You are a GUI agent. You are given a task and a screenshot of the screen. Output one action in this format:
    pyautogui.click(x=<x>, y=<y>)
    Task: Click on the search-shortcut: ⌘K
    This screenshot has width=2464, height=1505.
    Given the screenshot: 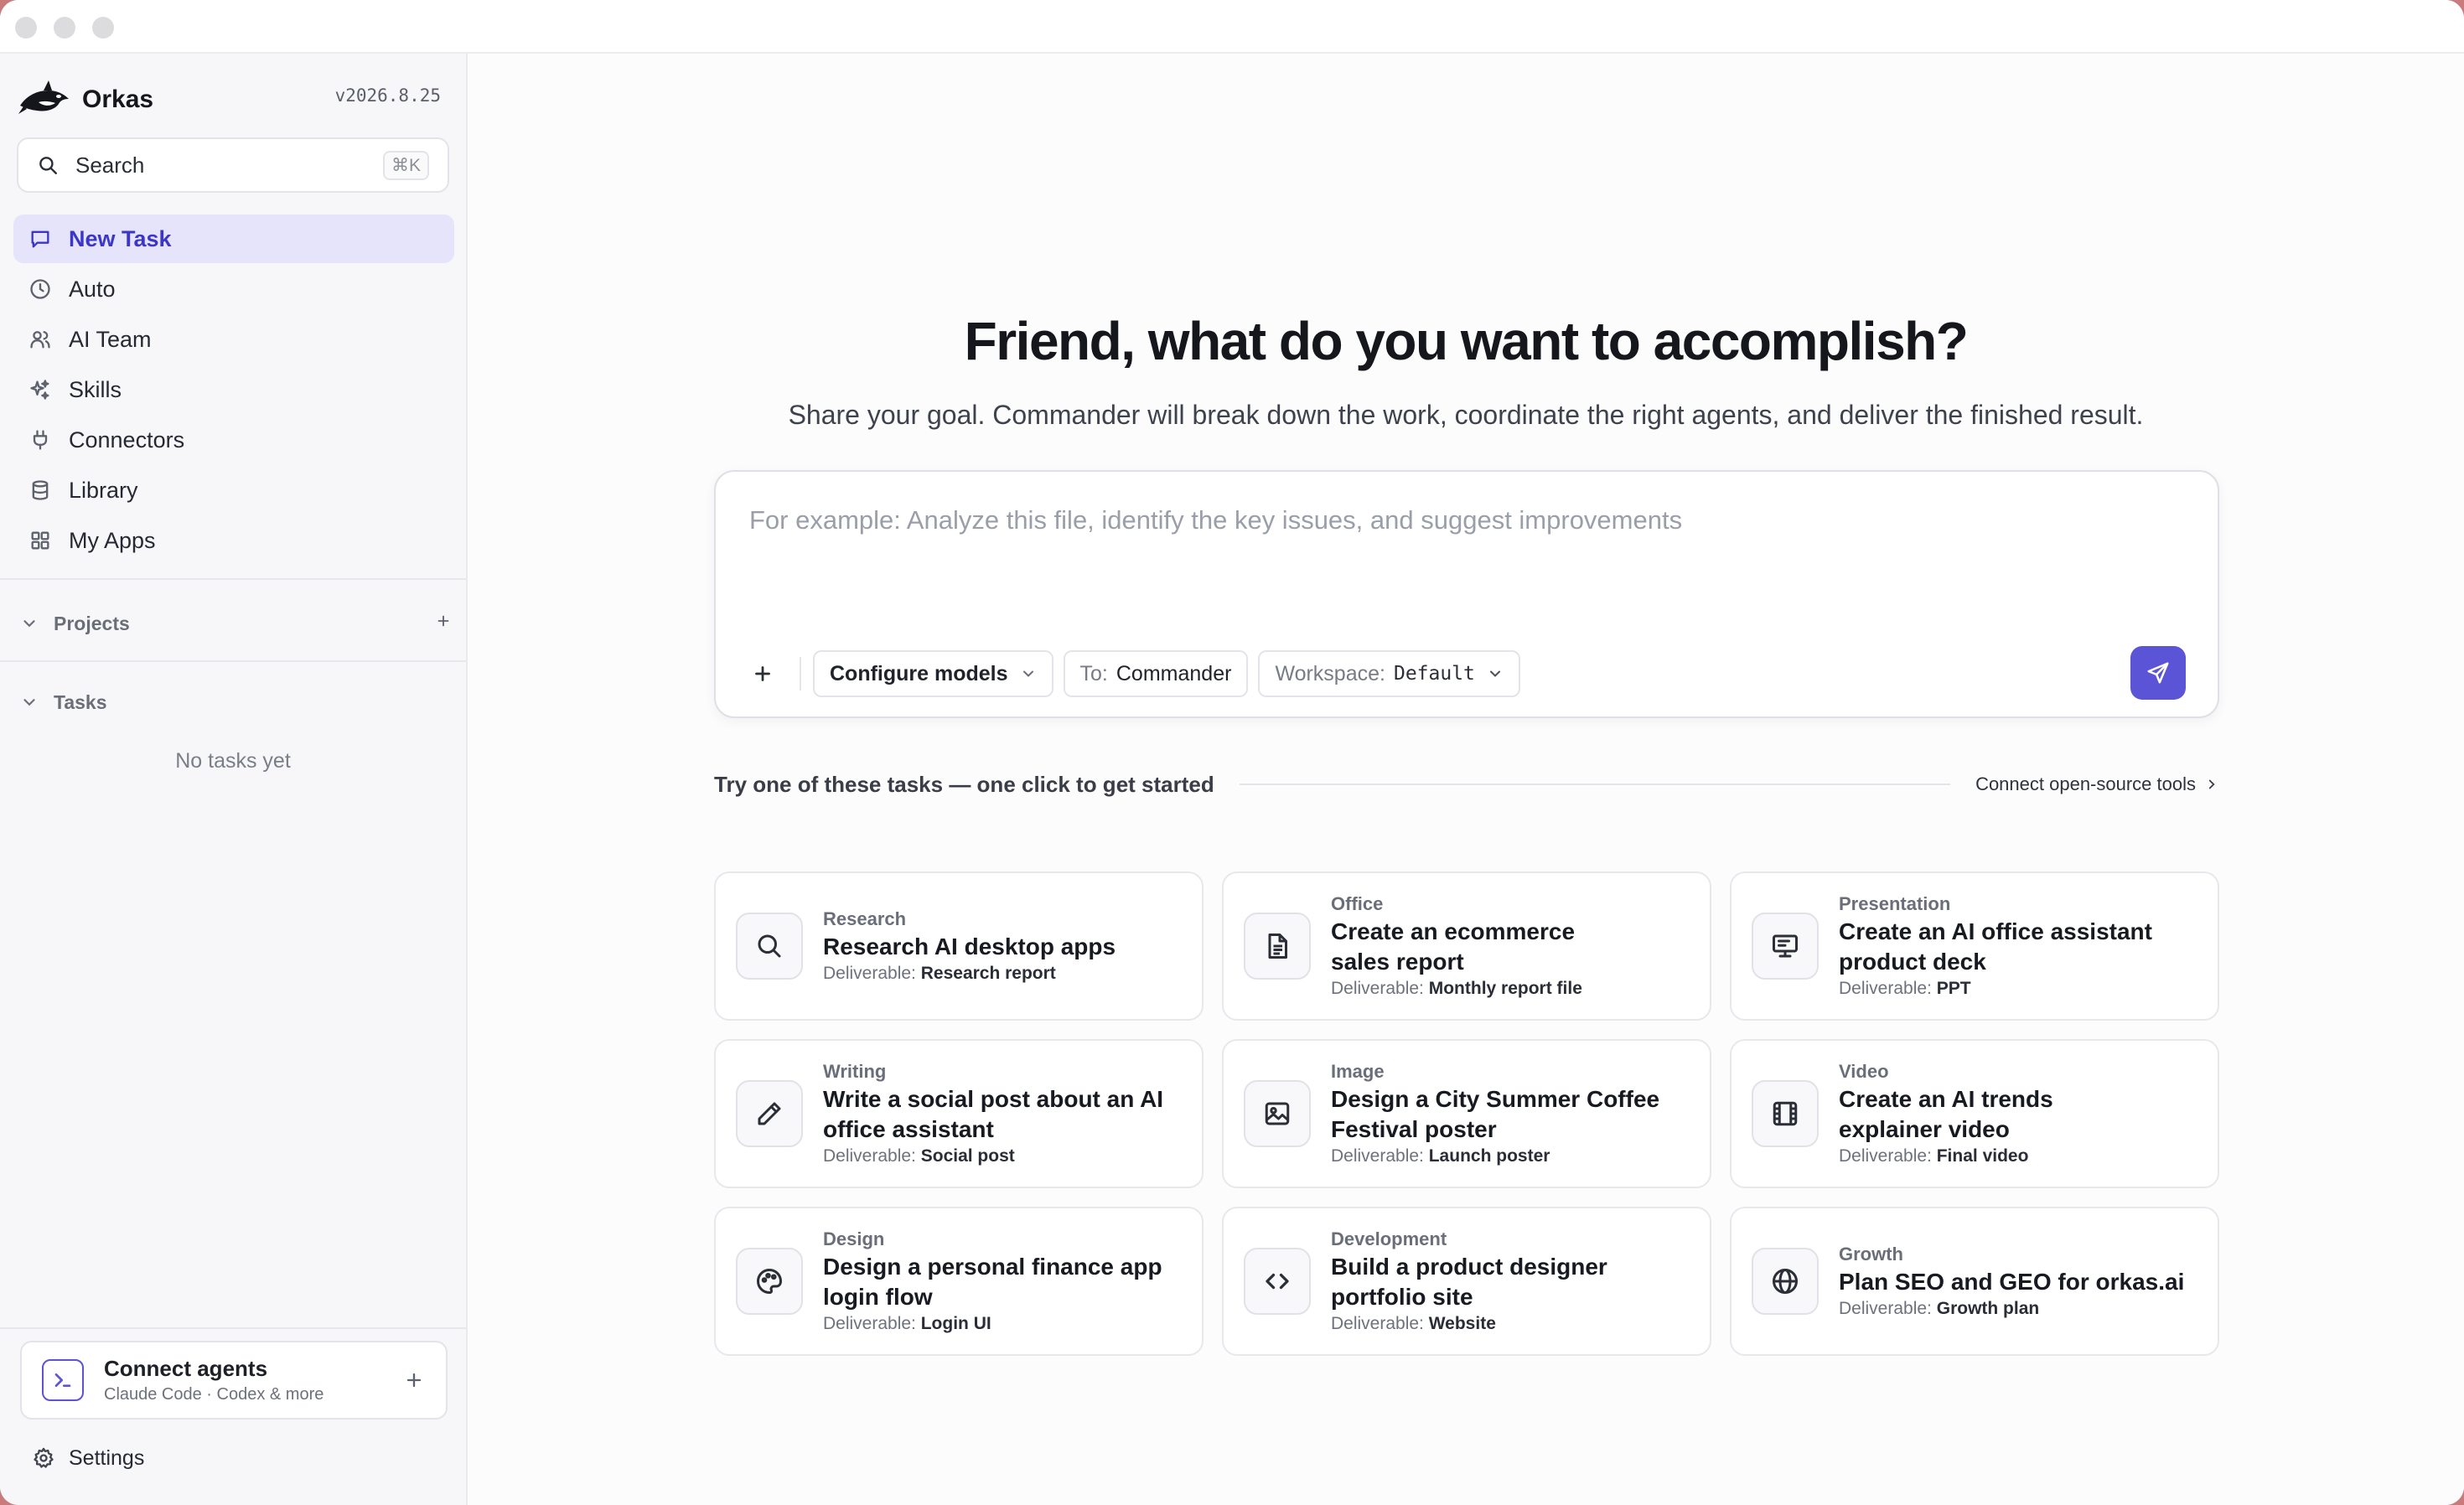 What is the action you would take?
    pyautogui.click(x=405, y=165)
    